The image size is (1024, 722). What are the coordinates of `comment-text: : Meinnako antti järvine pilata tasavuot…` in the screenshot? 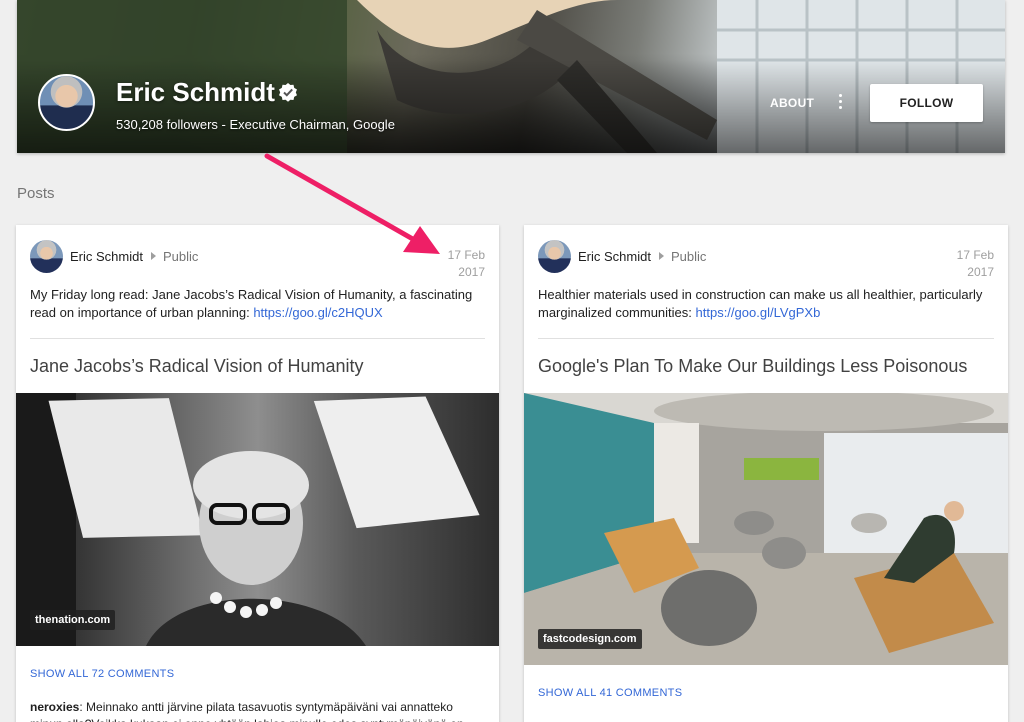 It's located at (247, 711).